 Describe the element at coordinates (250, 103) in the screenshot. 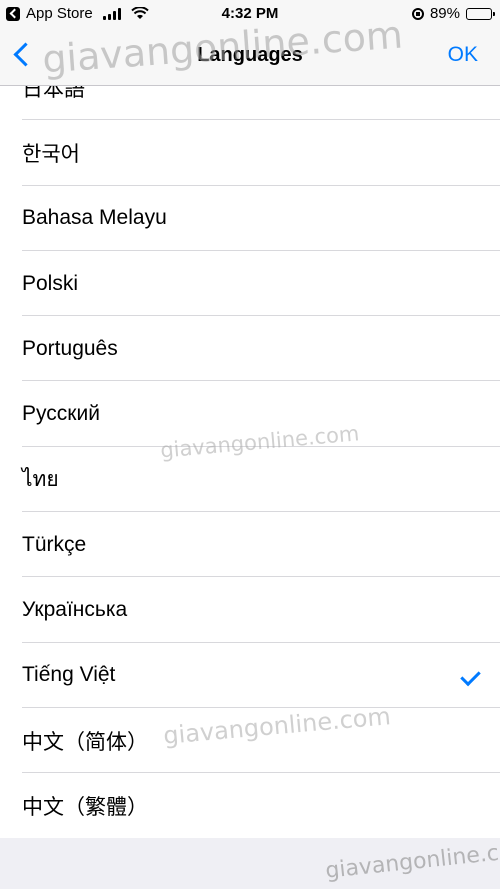

I see `language-row-japanese: 日本語` at that location.